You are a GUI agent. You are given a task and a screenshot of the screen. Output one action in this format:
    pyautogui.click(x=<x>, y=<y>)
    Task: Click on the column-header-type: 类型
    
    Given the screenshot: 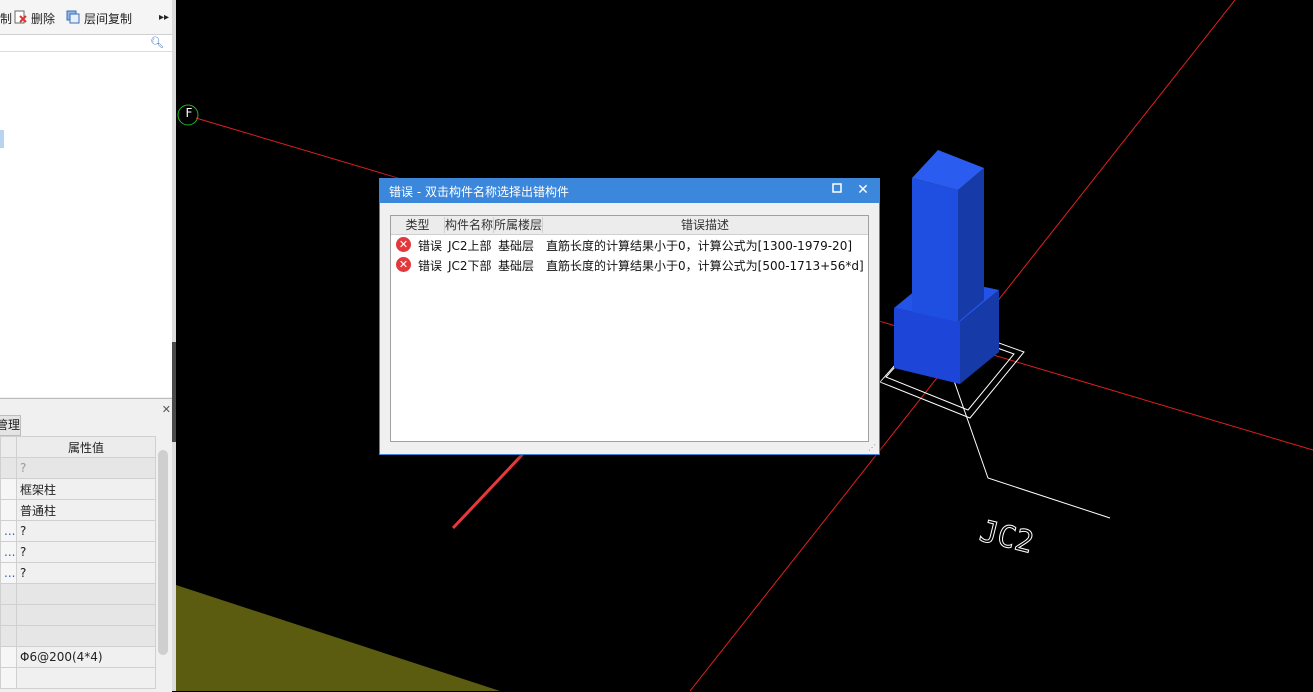 What is the action you would take?
    pyautogui.click(x=418, y=225)
    